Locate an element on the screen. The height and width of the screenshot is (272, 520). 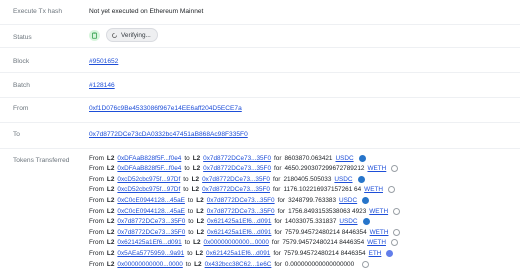
transfer-amount: 4650.290307299672789212 is located at coordinates (324, 169).